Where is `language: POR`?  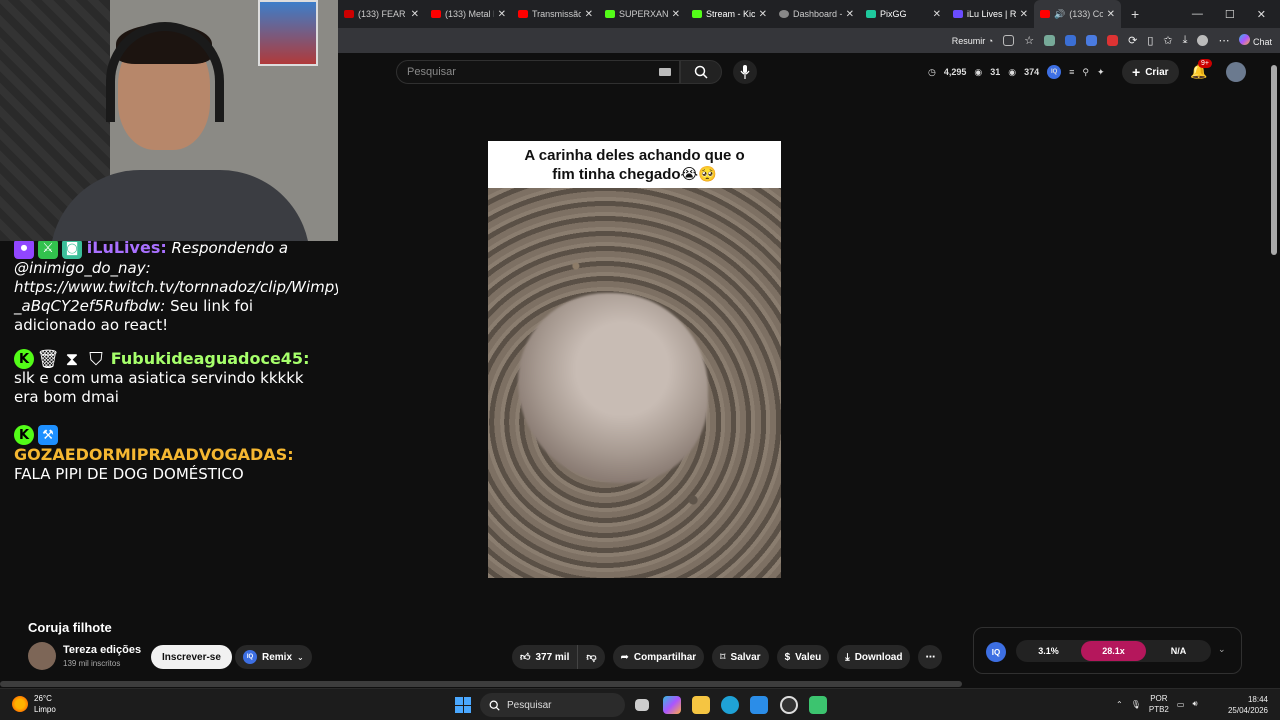
language: POR is located at coordinates (1159, 698).